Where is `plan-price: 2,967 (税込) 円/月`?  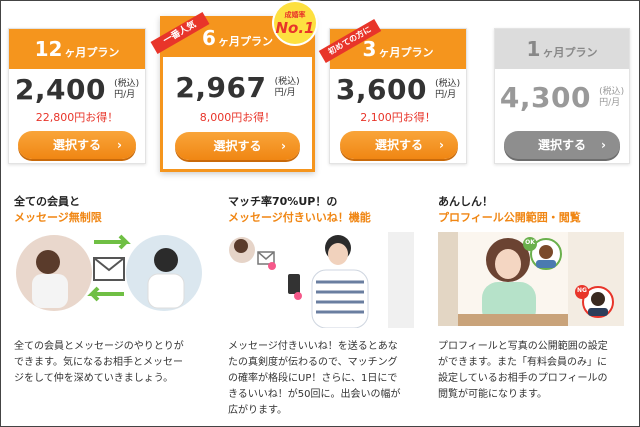 plan-price: 2,967 (税込) 円/月 is located at coordinates (237, 87).